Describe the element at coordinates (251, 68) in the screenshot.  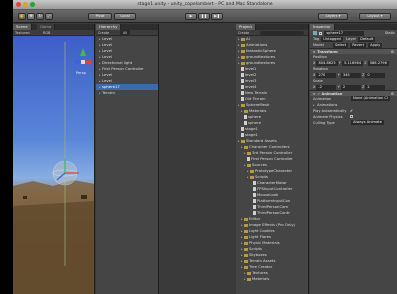
I see `project-item-label: level1` at that location.